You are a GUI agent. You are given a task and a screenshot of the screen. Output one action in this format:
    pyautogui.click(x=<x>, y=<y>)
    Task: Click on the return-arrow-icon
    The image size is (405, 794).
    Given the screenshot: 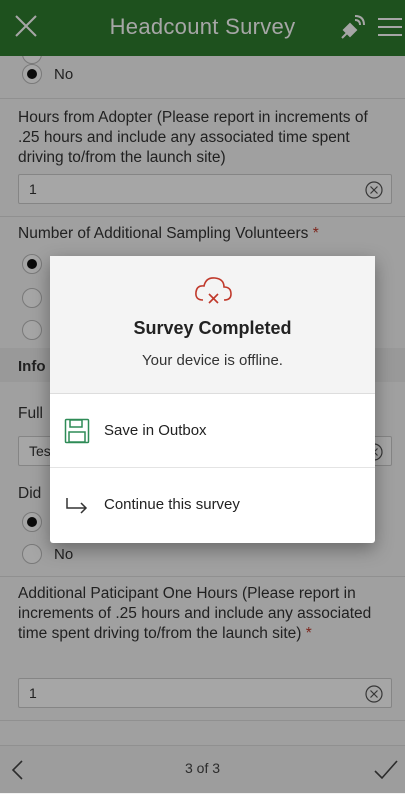 What is the action you would take?
    pyautogui.click(x=77, y=506)
    